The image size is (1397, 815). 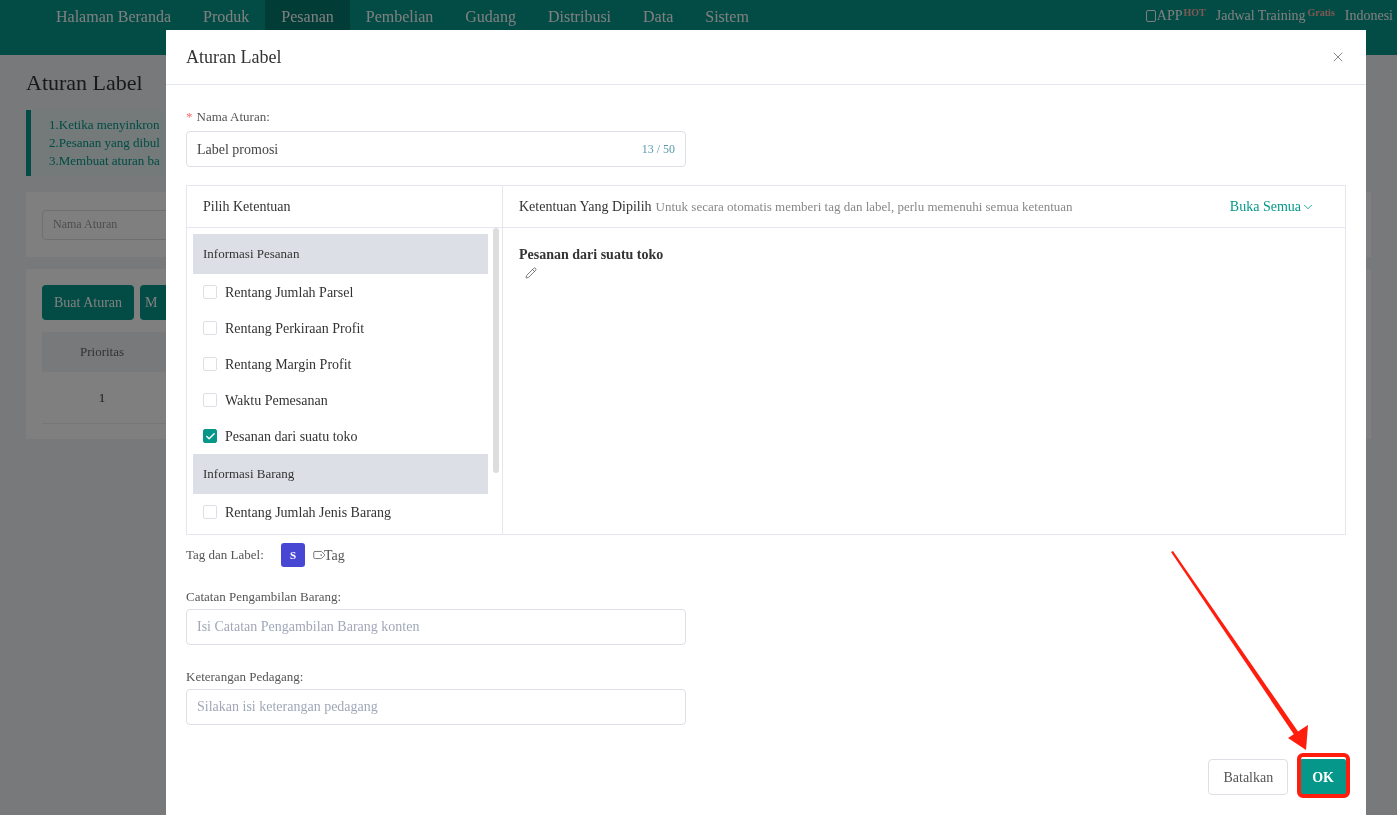 I want to click on field-label: Catatan Pengambilan Barang:, so click(x=264, y=595).